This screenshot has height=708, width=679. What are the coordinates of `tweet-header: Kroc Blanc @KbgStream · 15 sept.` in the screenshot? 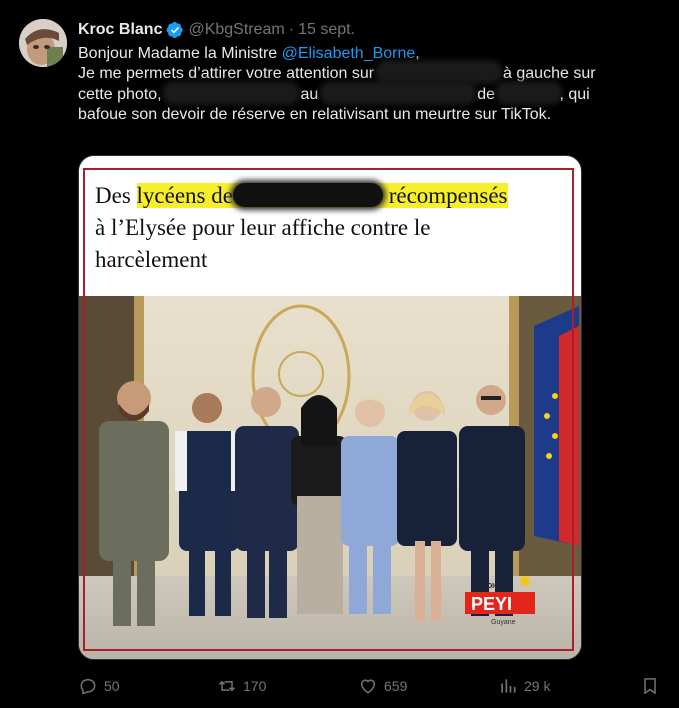 It's located at (216, 30).